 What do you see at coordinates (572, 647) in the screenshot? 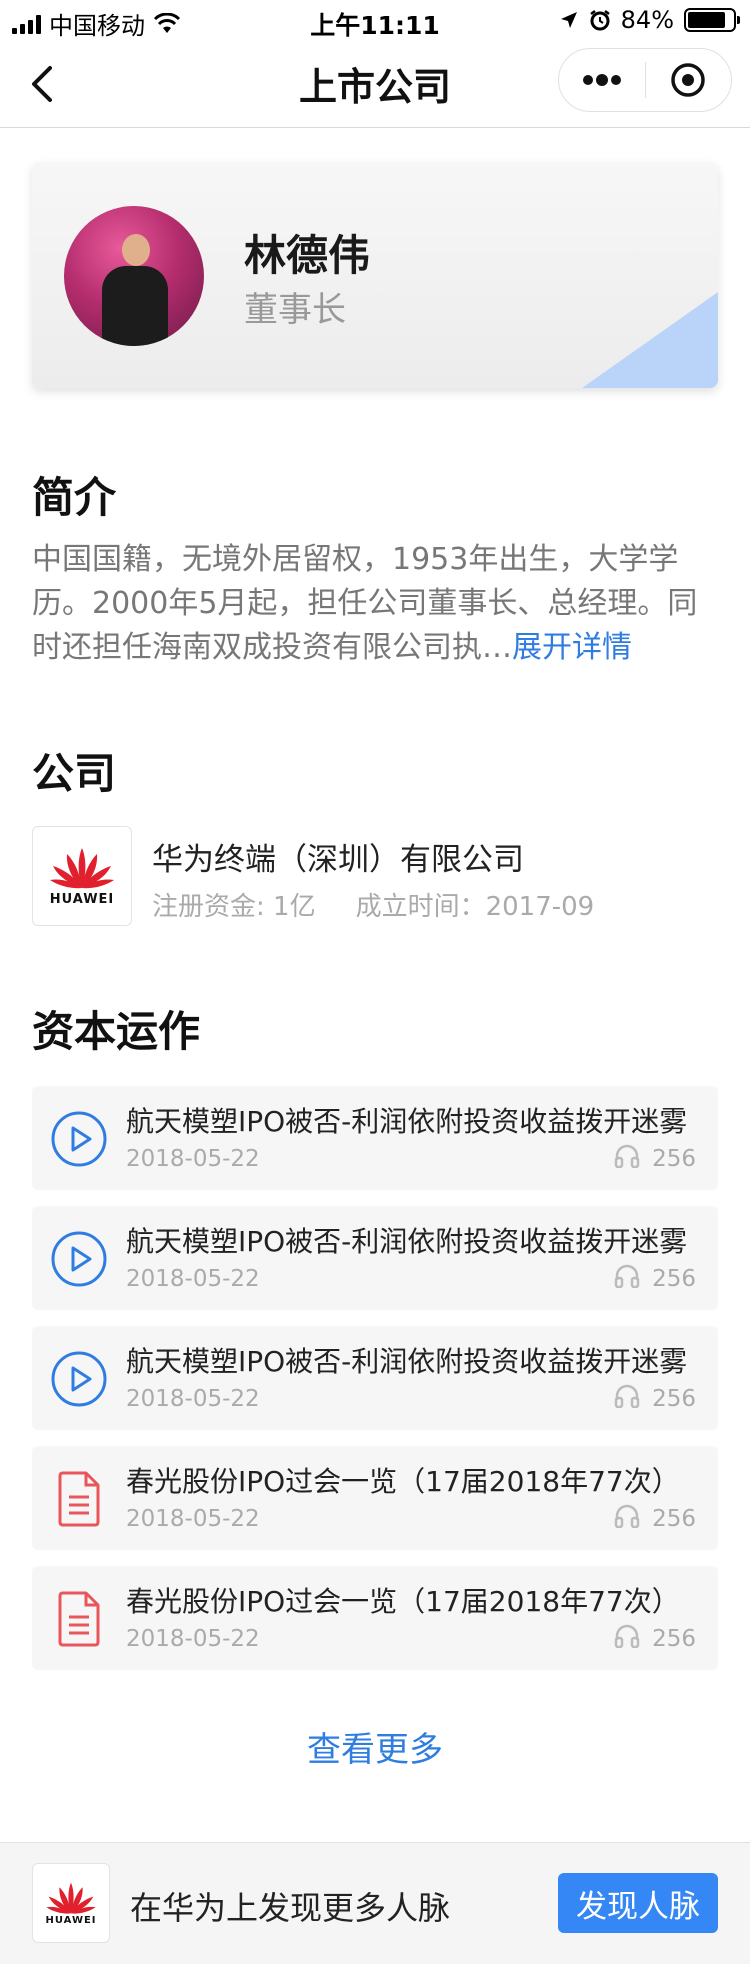
I see `expand-details-link: 展开详情` at bounding box center [572, 647].